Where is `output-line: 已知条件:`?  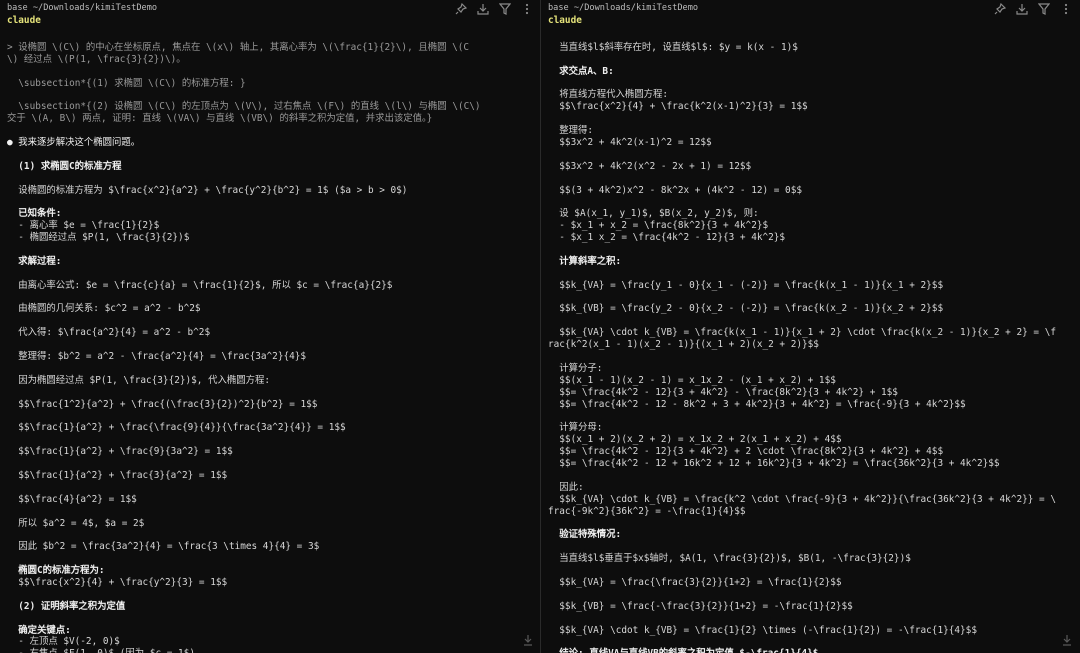 output-line: 已知条件: is located at coordinates (34, 214).